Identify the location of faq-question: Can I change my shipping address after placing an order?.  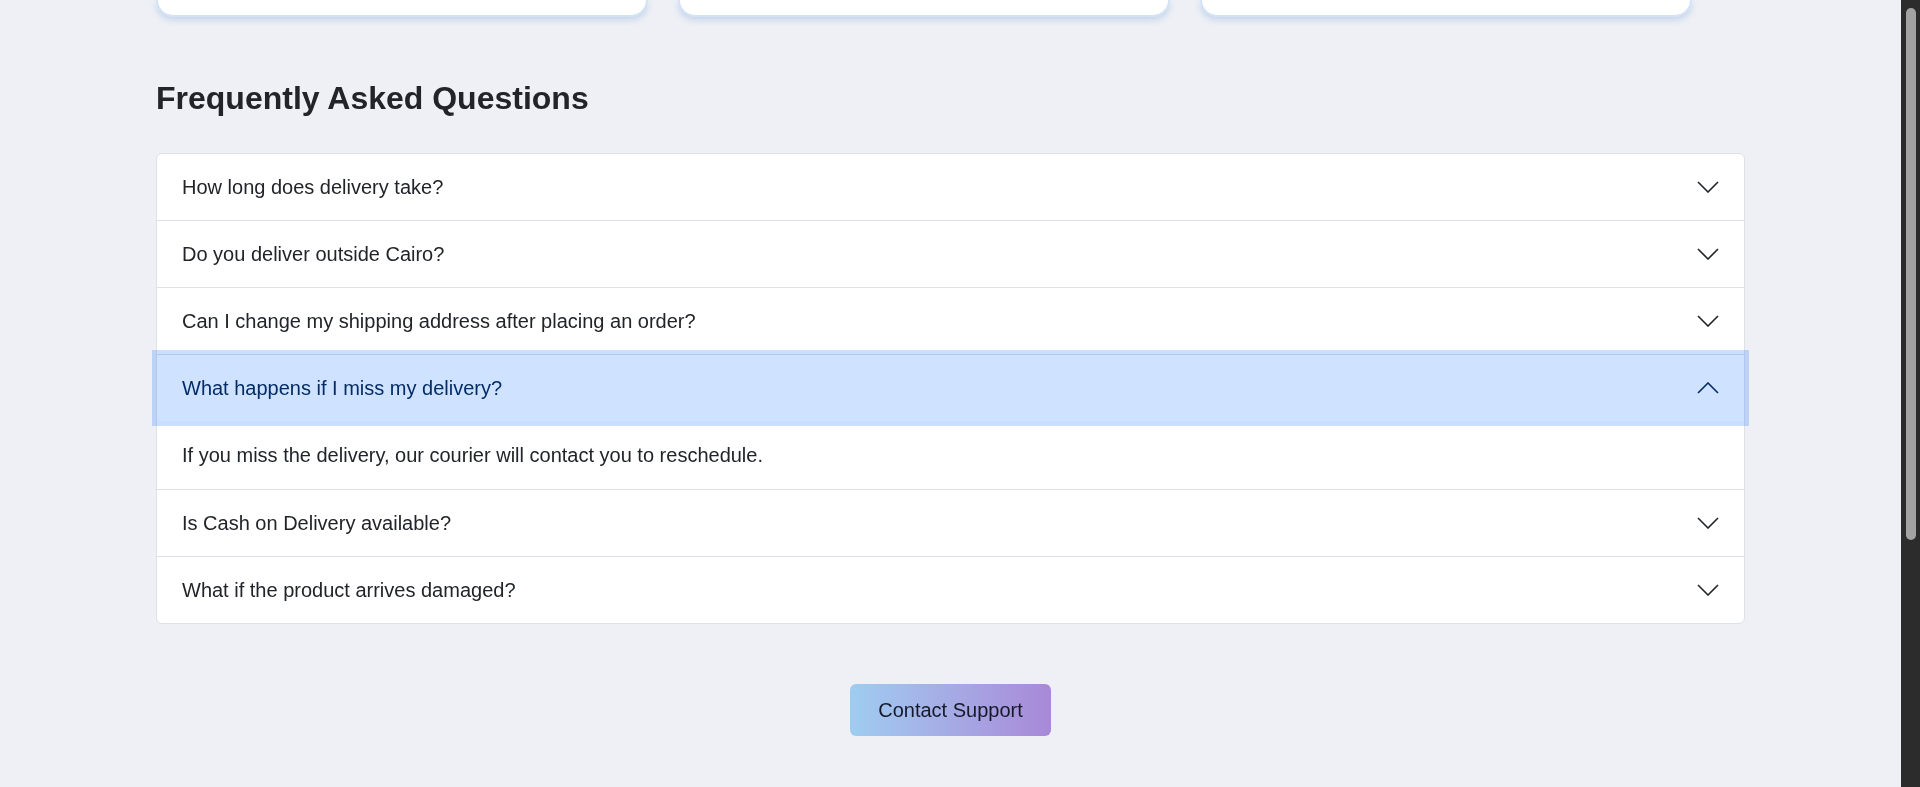
(950, 321).